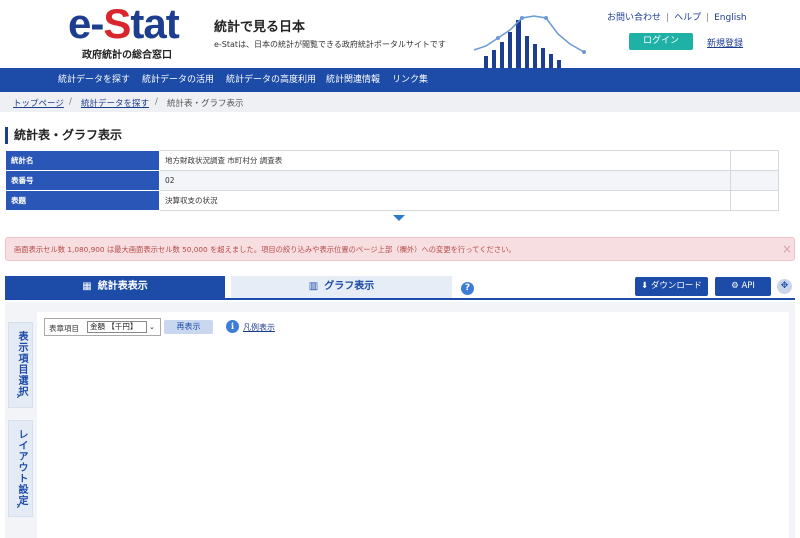  Describe the element at coordinates (341, 287) in the screenshot. I see `tab-graph-view: ▥ グラフ表示` at that location.